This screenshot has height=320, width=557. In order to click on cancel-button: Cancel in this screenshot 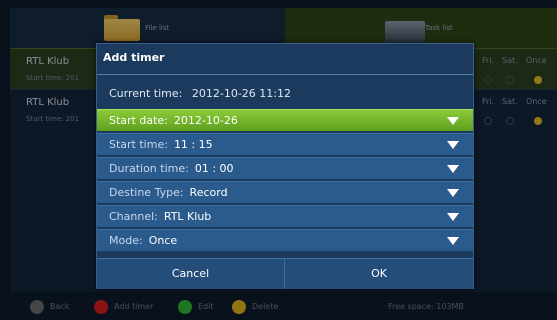, I will do `click(191, 274)`.